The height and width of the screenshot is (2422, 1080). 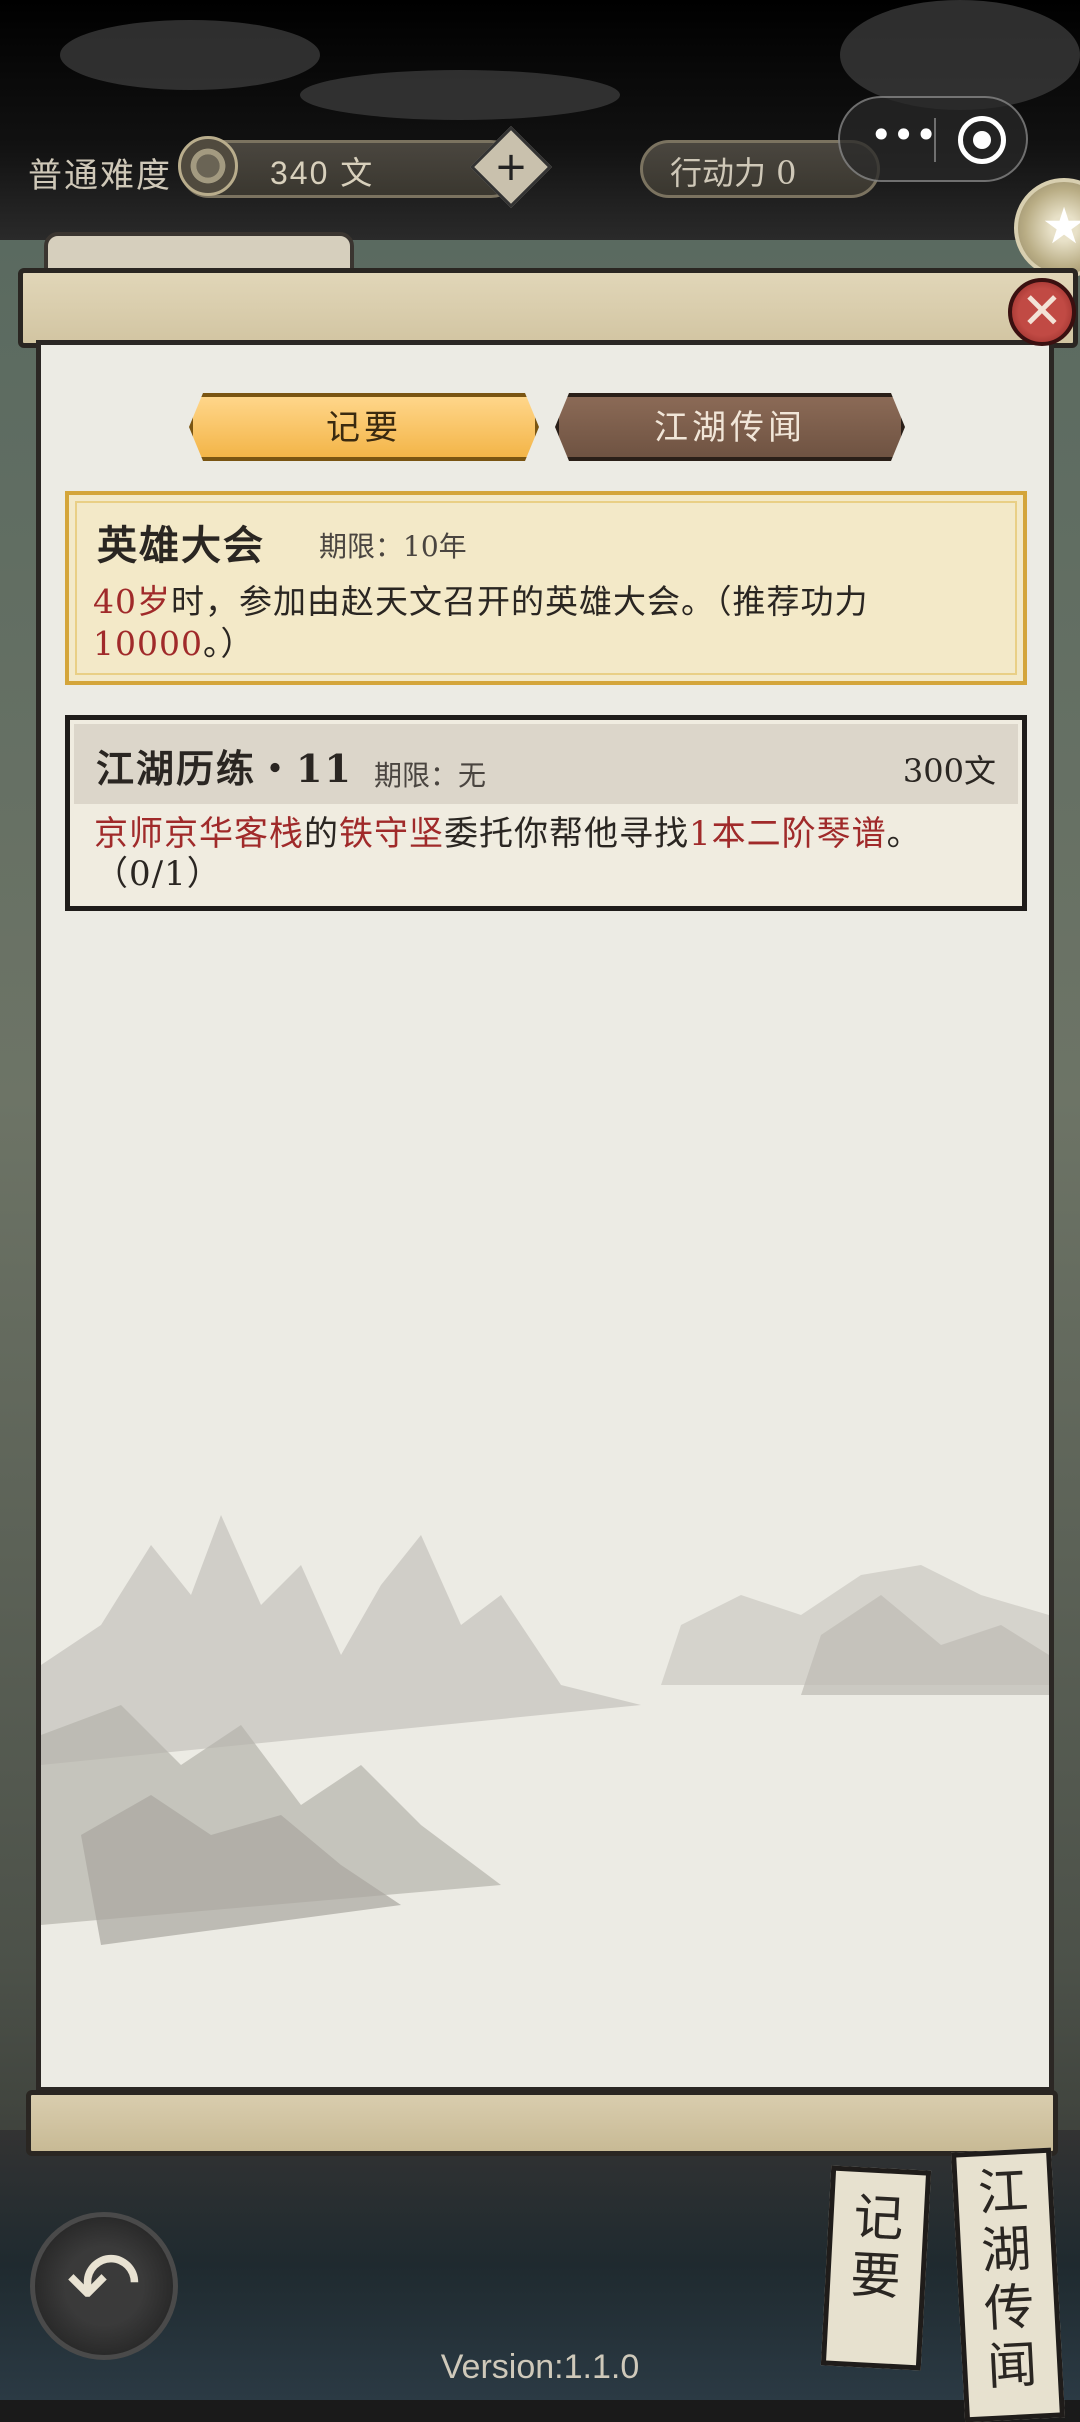 I want to click on quest-title: 英雄大会, so click(x=181, y=545).